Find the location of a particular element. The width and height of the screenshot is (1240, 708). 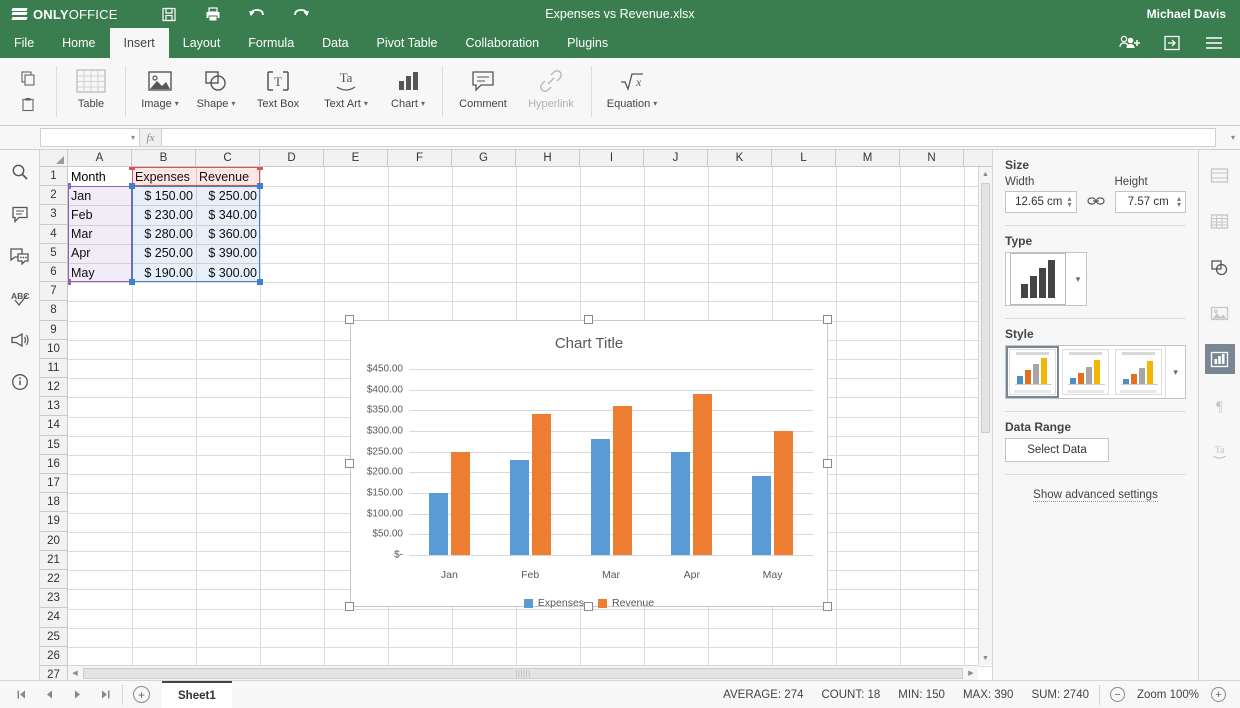

last-sheet-icon is located at coordinates (105, 695).